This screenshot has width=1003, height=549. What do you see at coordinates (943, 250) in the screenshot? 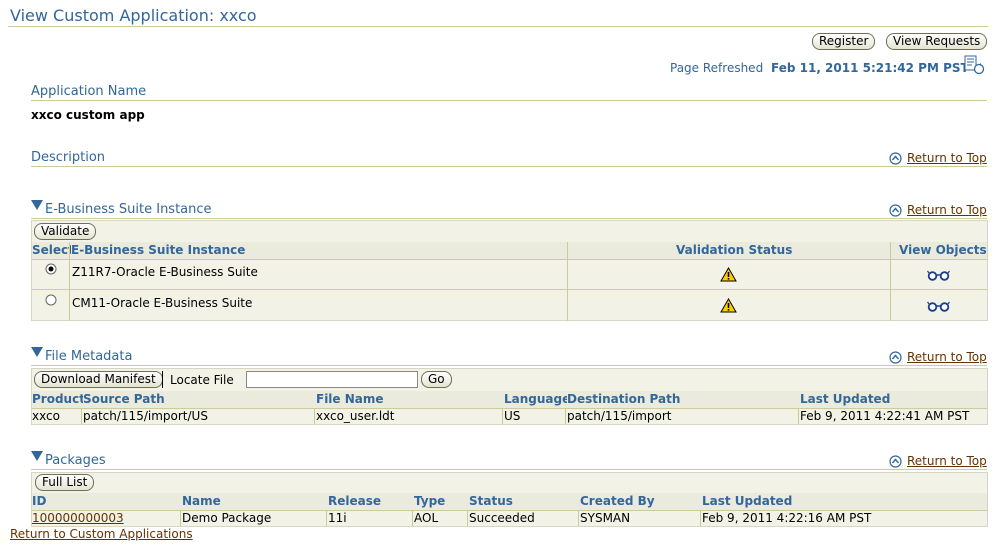
I see `ebs-header-view-objects: View Objects` at bounding box center [943, 250].